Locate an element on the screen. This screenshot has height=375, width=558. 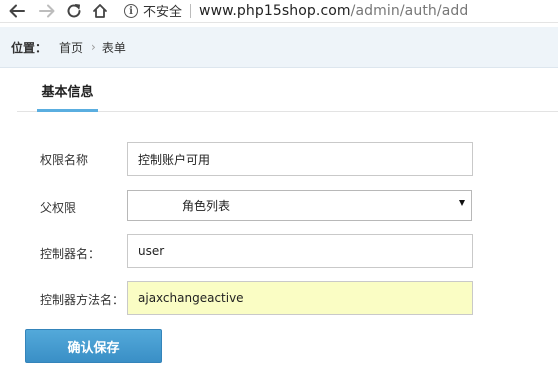
parent-permission-label: 父权限 is located at coordinates (58, 208).